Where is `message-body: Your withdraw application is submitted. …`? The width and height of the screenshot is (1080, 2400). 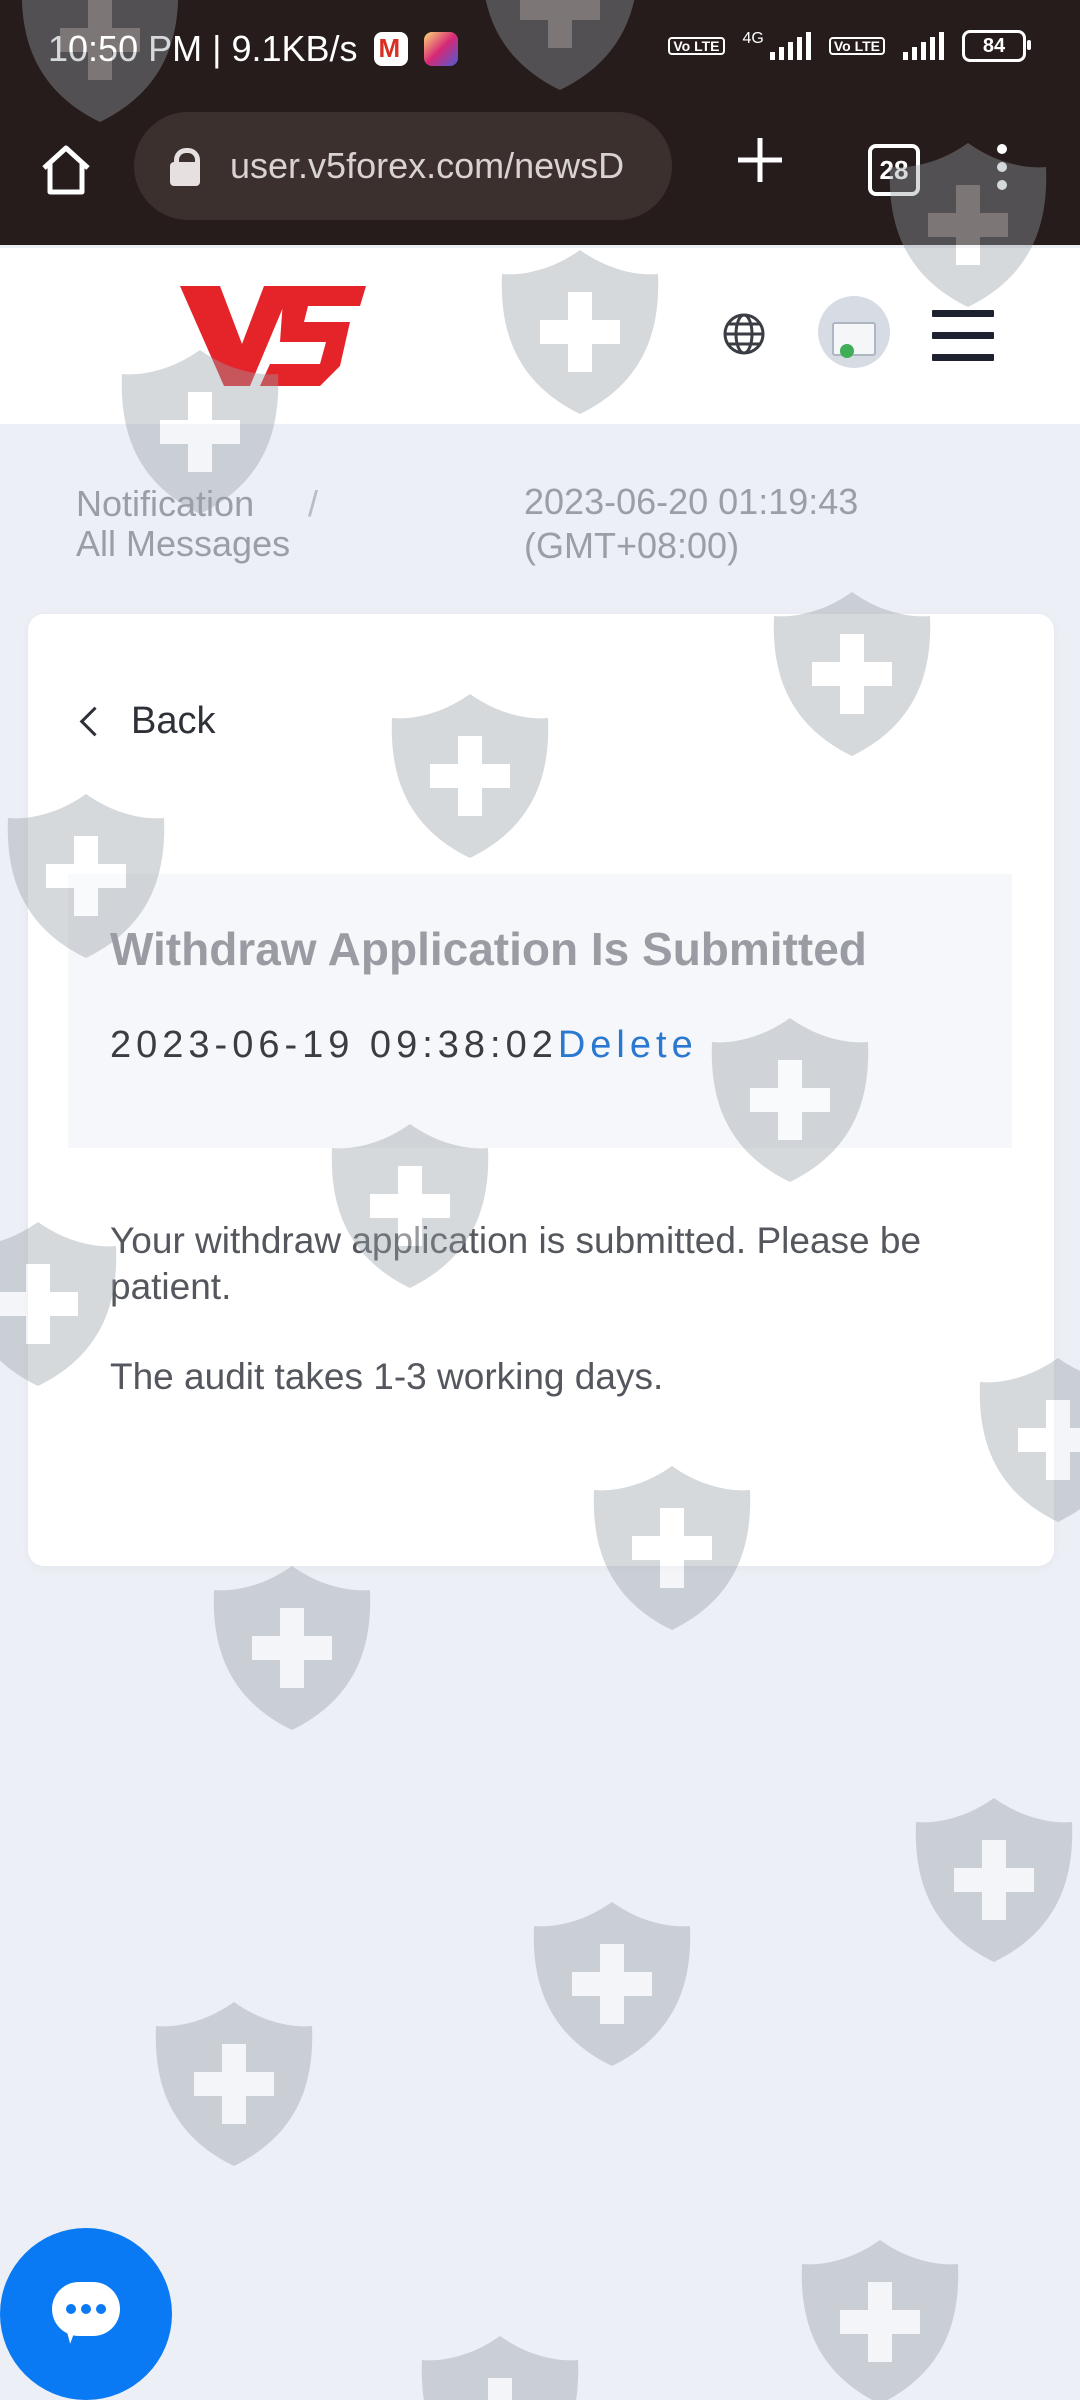 message-body: Your withdraw application is submitted. … is located at coordinates (560, 1331).